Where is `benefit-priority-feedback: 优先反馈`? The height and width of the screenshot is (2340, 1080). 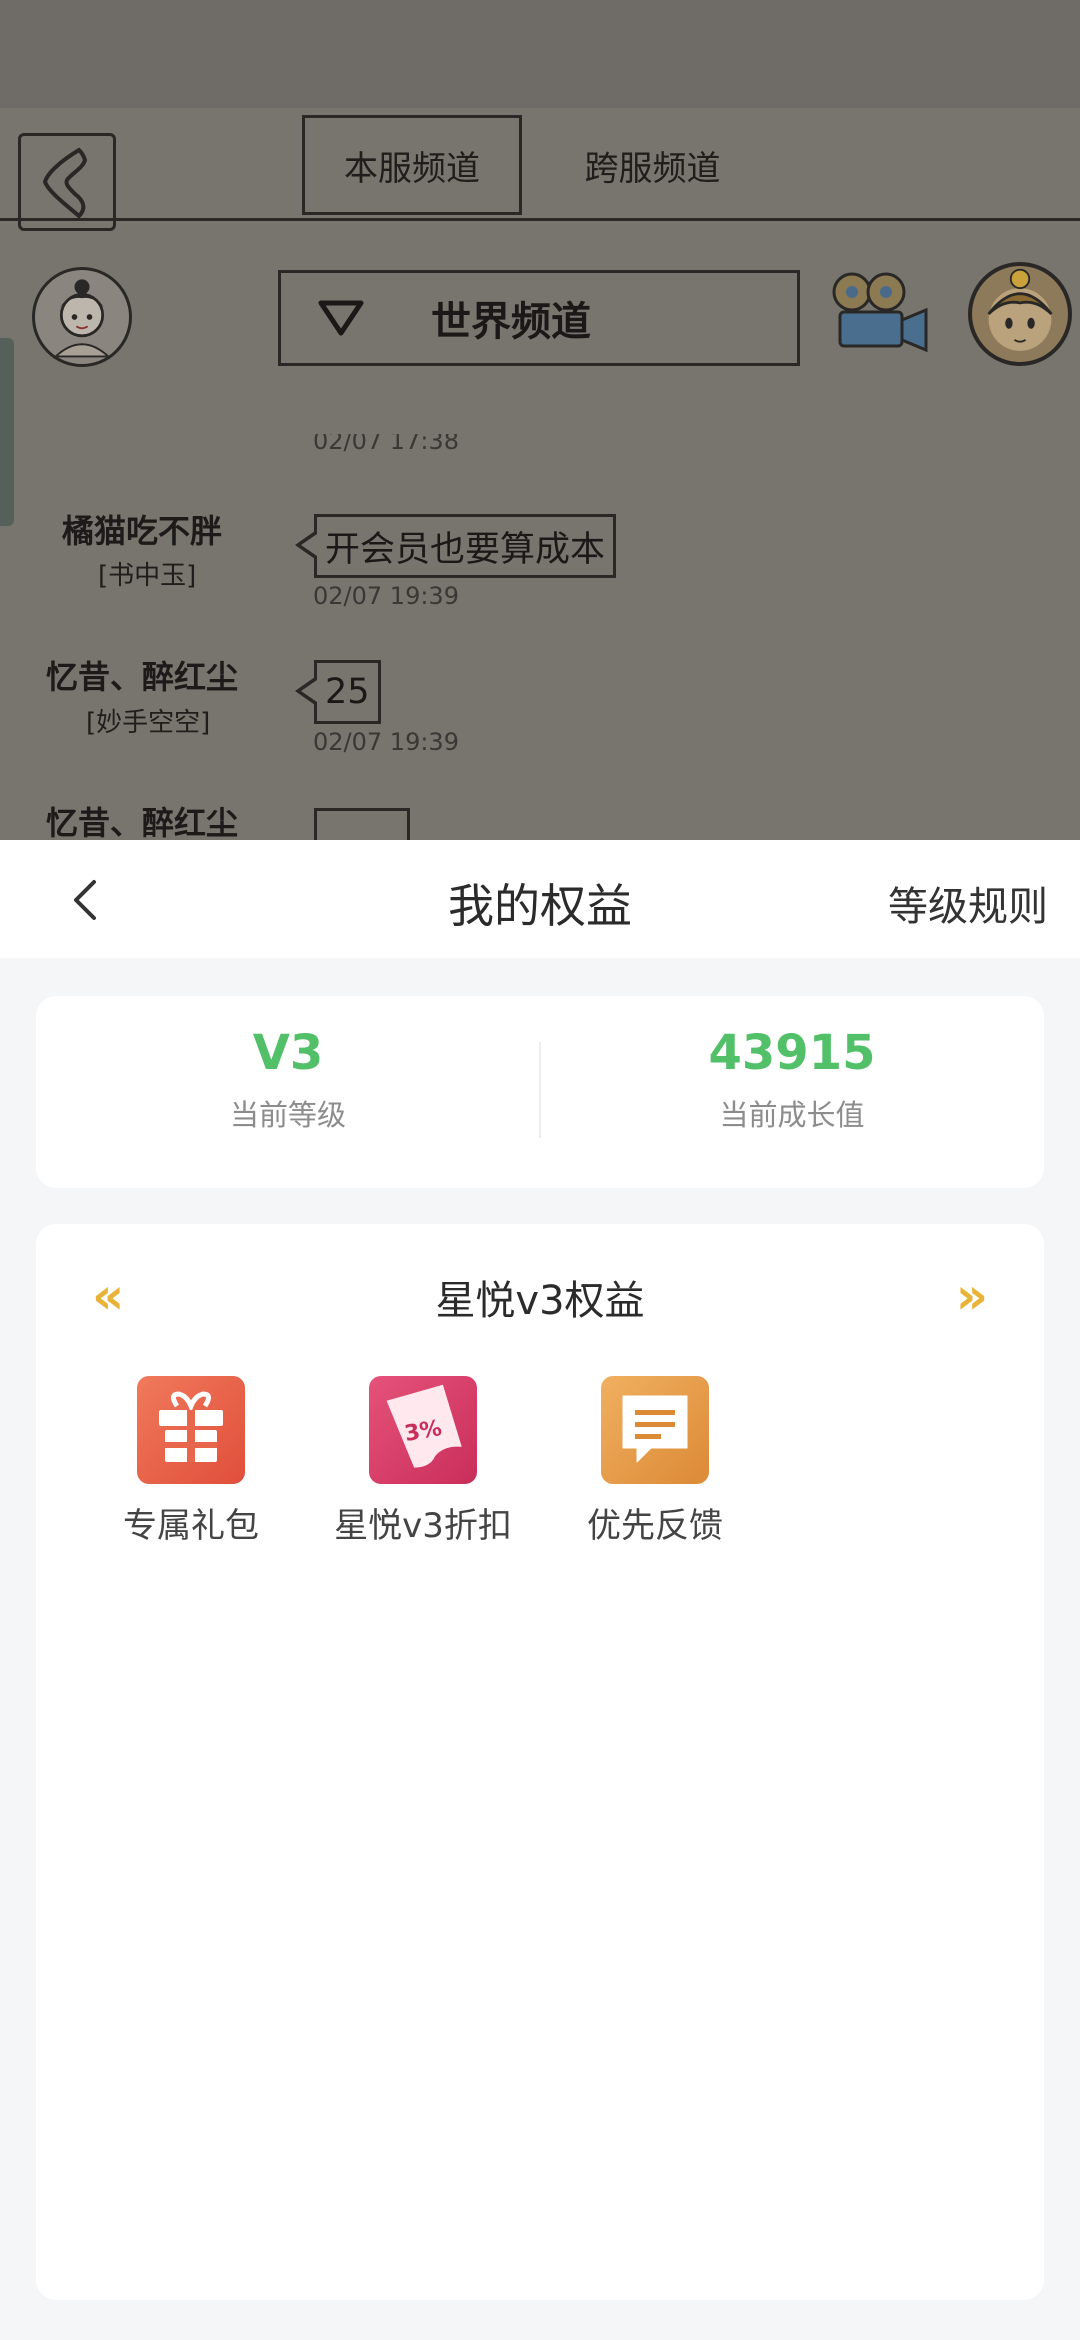
benefit-priority-feedback: 优先反馈 is located at coordinates (655, 1461).